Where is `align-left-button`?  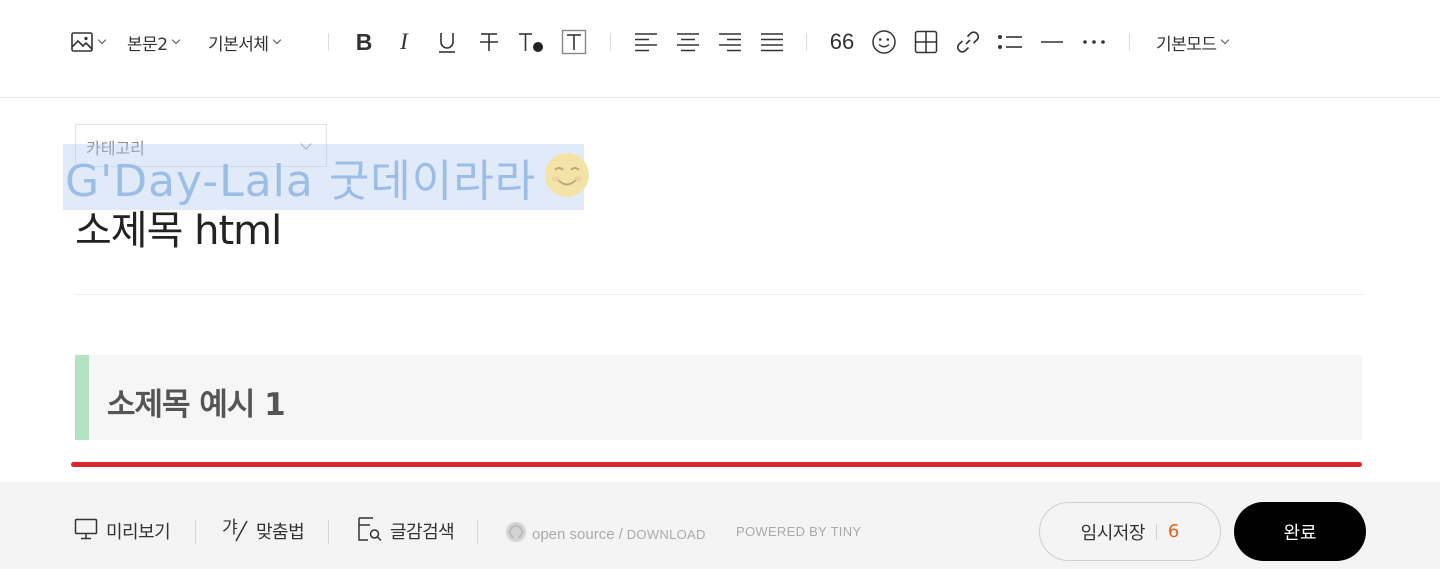
align-left-button is located at coordinates (646, 42).